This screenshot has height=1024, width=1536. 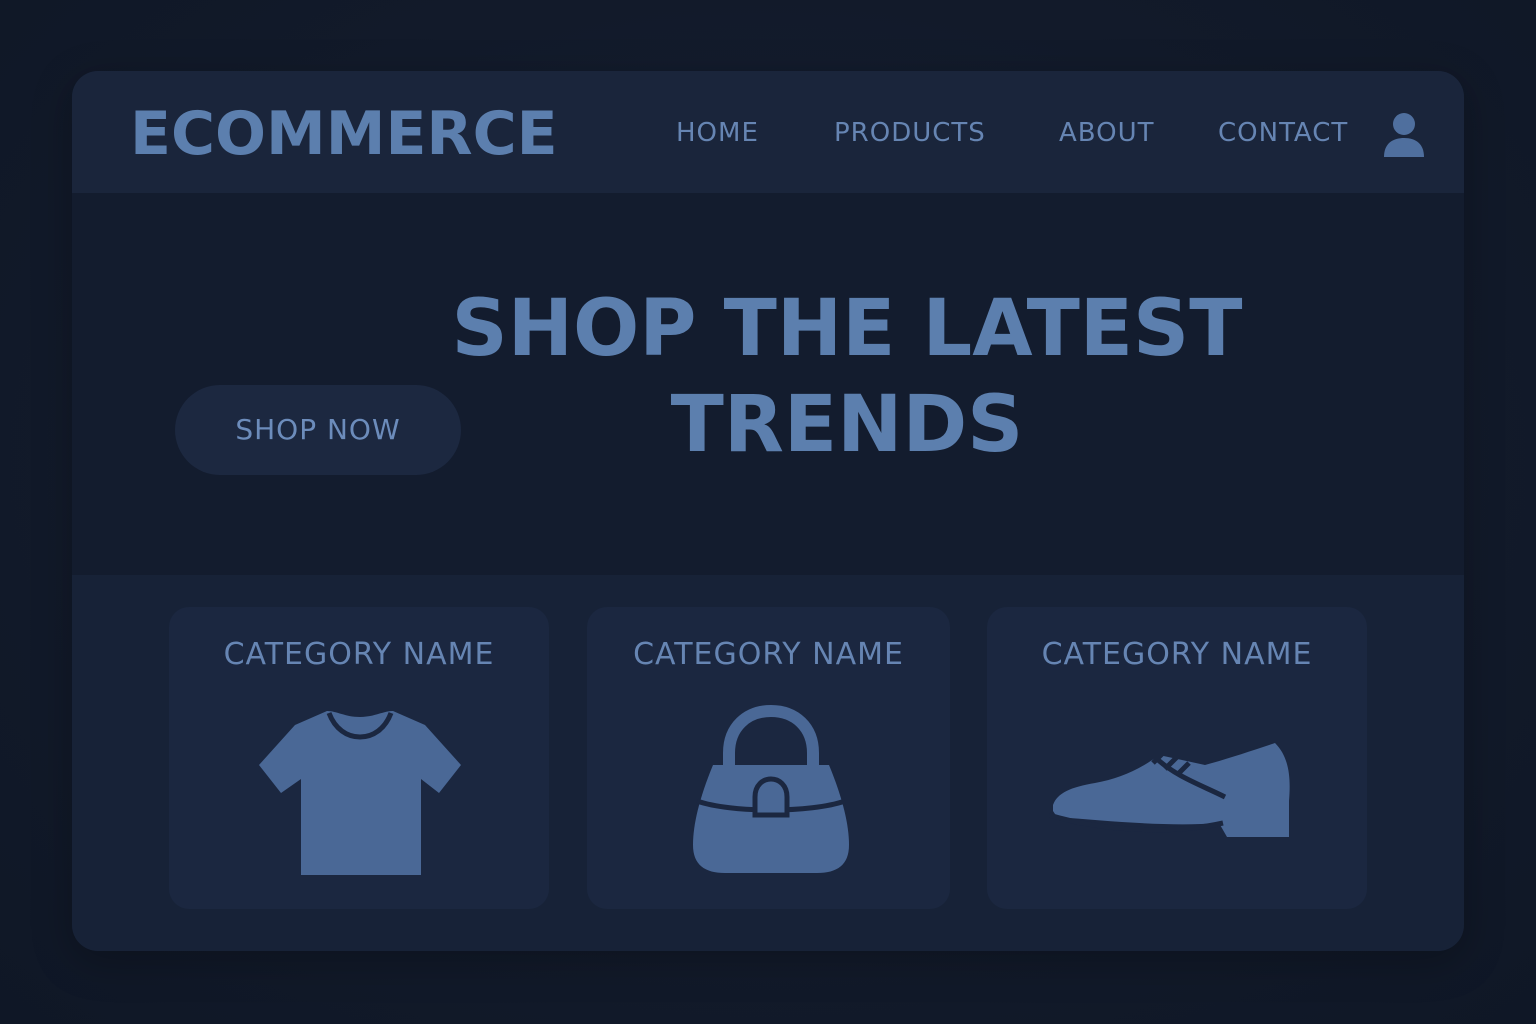 I want to click on logo: ECOMMERCE, so click(x=344, y=134).